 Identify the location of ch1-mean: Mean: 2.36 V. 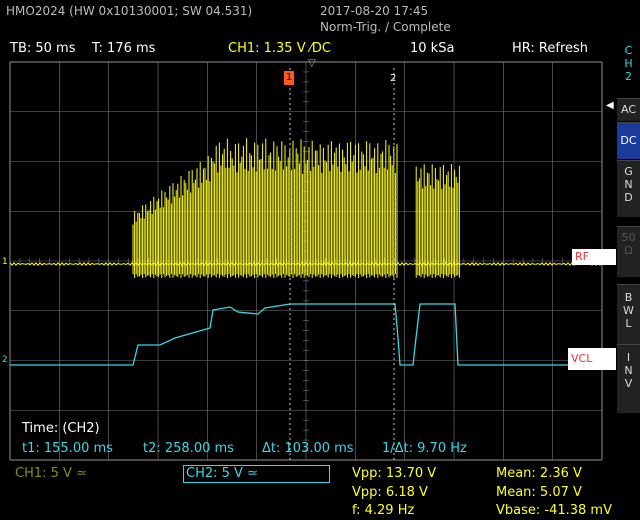
(539, 473).